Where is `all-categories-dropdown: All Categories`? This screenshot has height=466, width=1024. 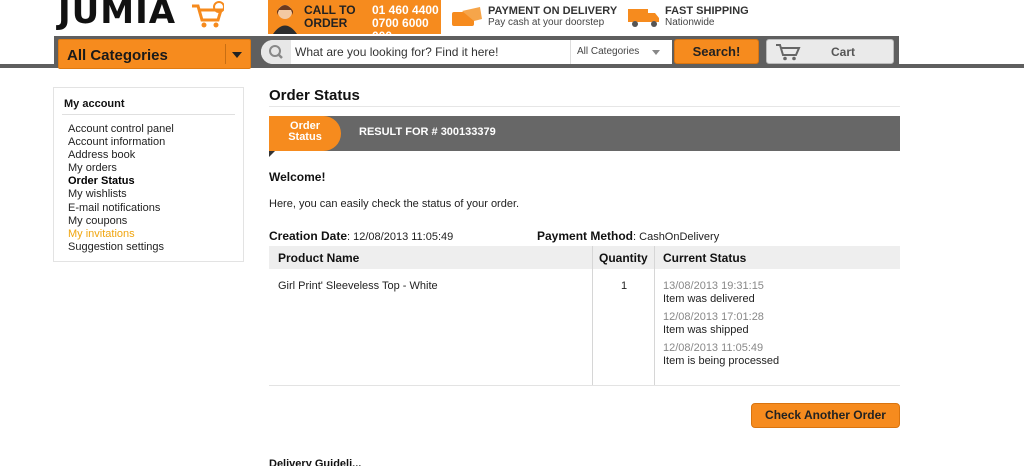
all-categories-dropdown: All Categories is located at coordinates (154, 54).